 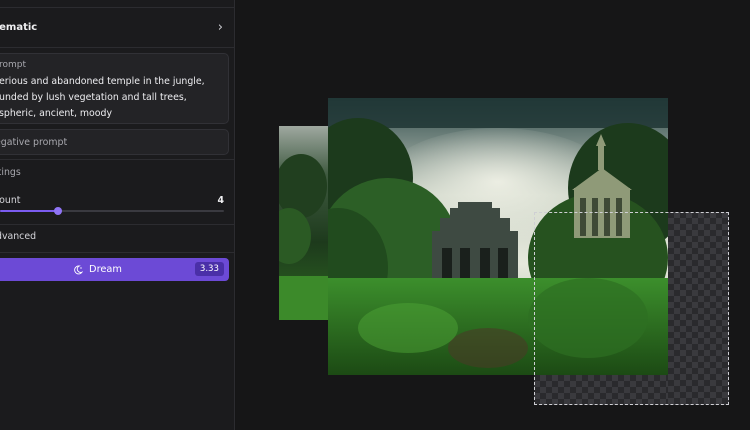 I want to click on slider-thumb, so click(x=58, y=211).